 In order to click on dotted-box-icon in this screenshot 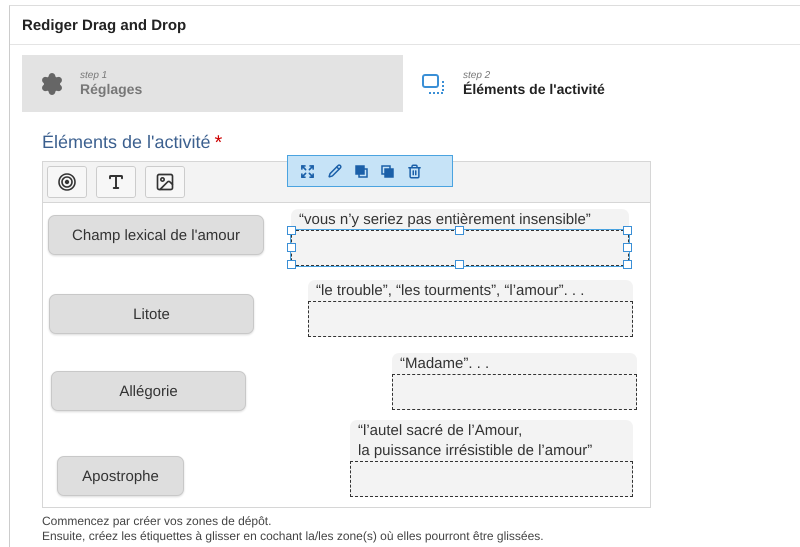, I will do `click(434, 84)`.